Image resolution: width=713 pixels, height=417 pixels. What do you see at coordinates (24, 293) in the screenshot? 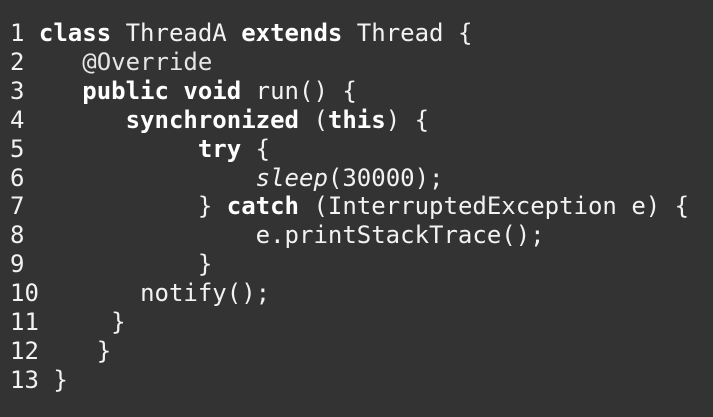
I see `line-number: 10` at bounding box center [24, 293].